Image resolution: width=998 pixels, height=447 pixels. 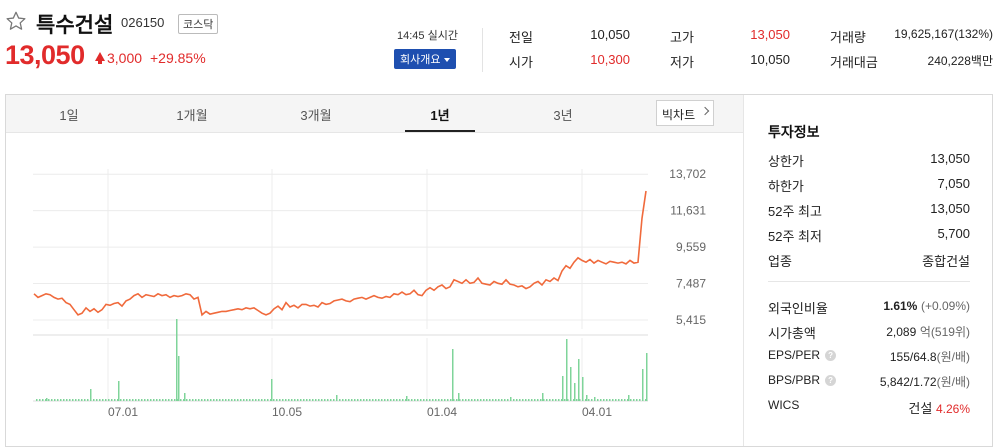 I want to click on 52w-low-label: 52주 최저, so click(x=795, y=236).